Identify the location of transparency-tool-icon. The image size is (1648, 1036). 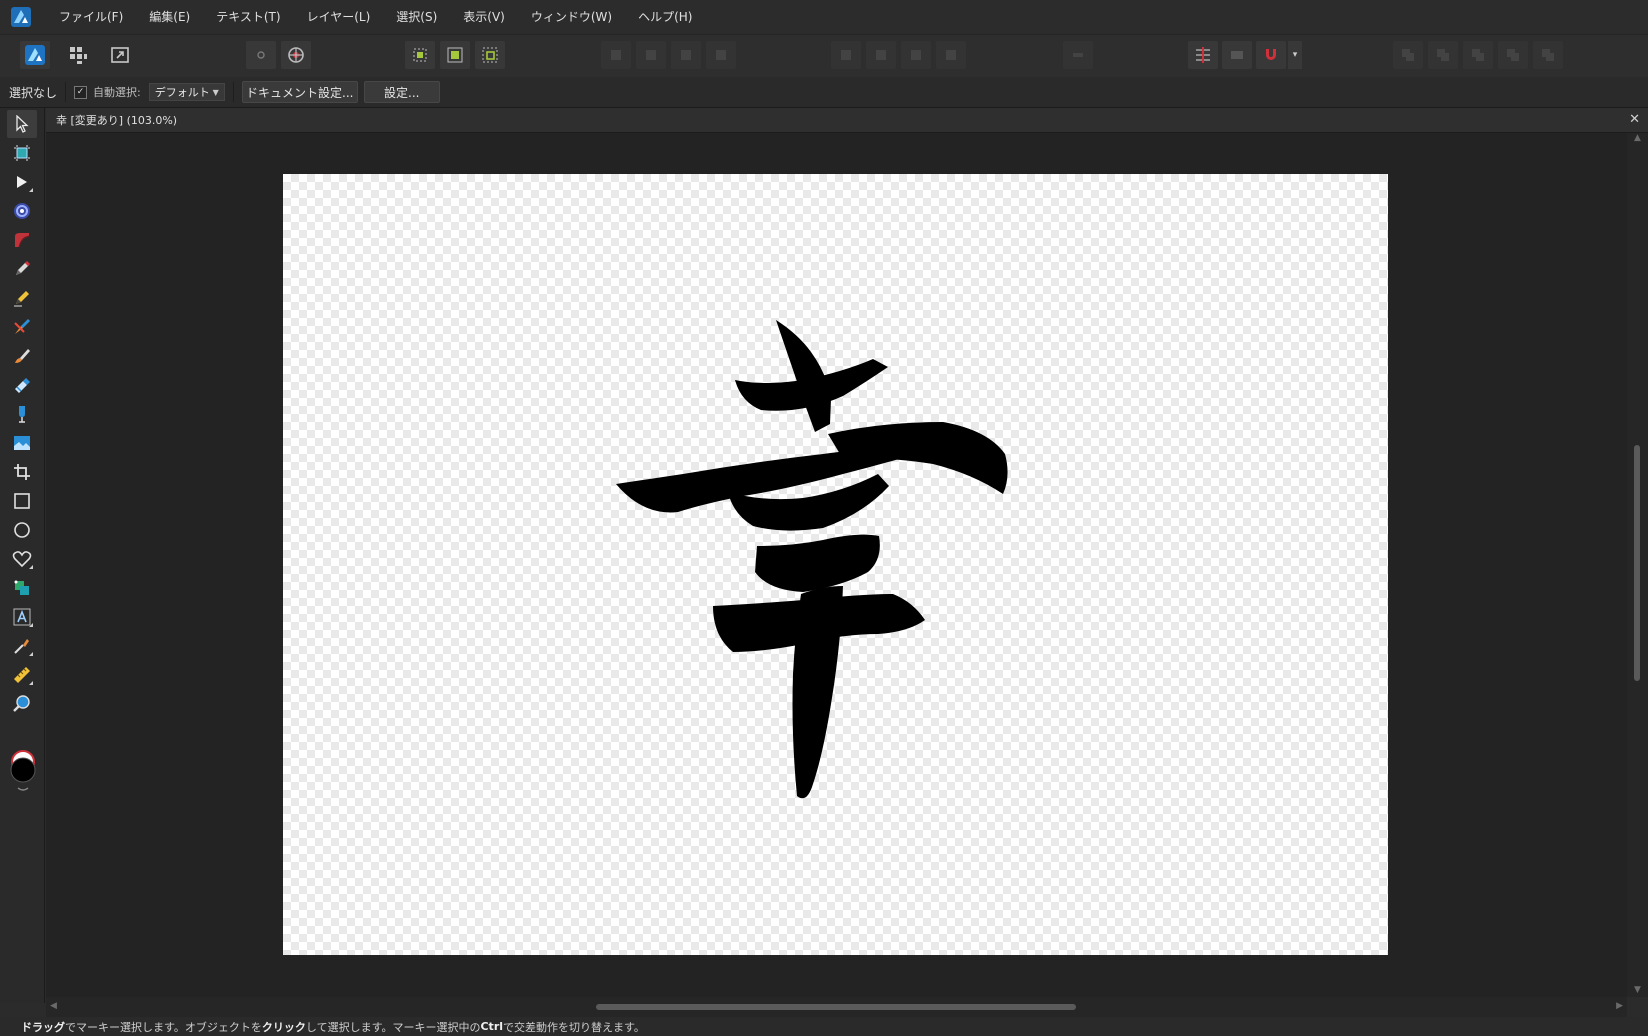
(22, 414).